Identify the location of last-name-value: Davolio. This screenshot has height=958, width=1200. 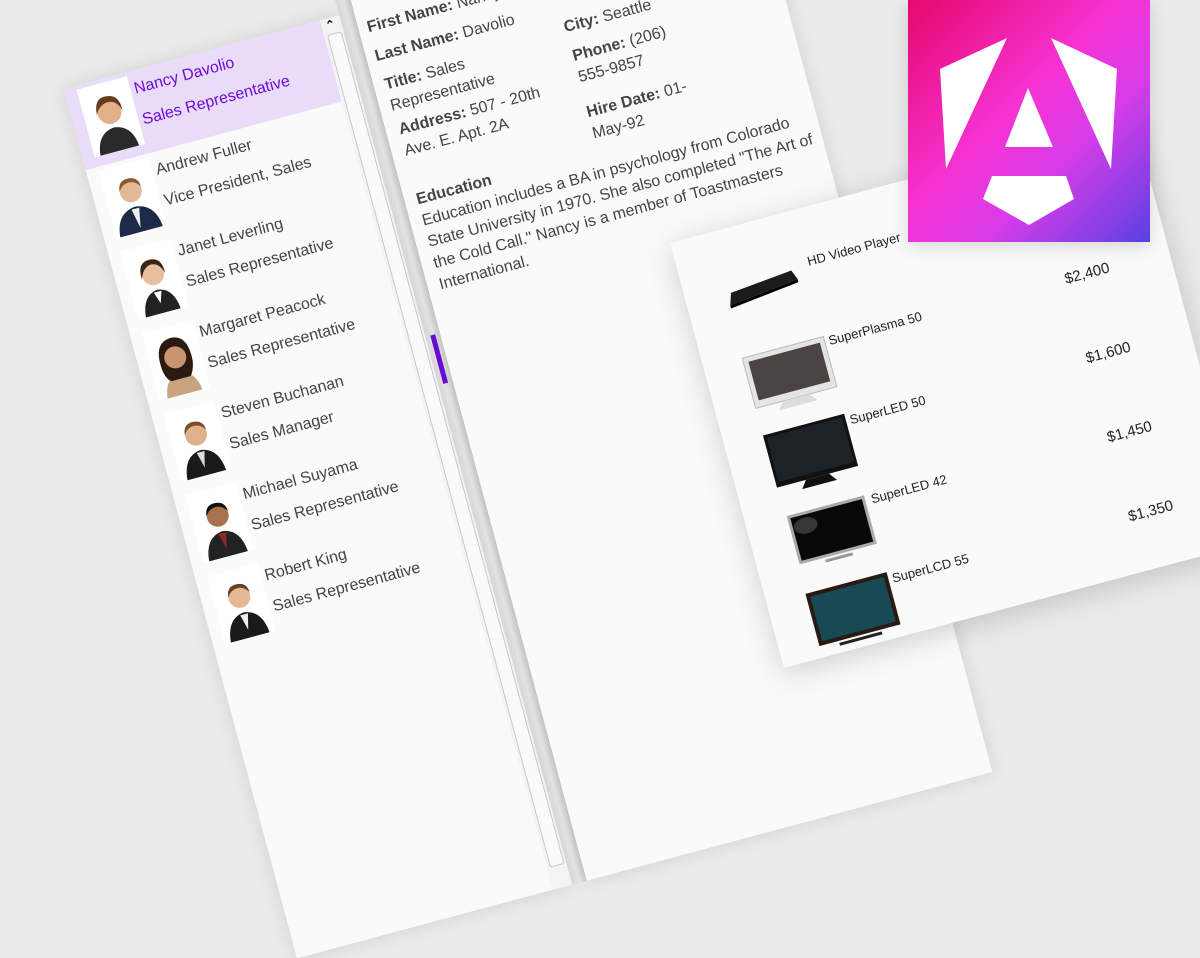
(488, 26).